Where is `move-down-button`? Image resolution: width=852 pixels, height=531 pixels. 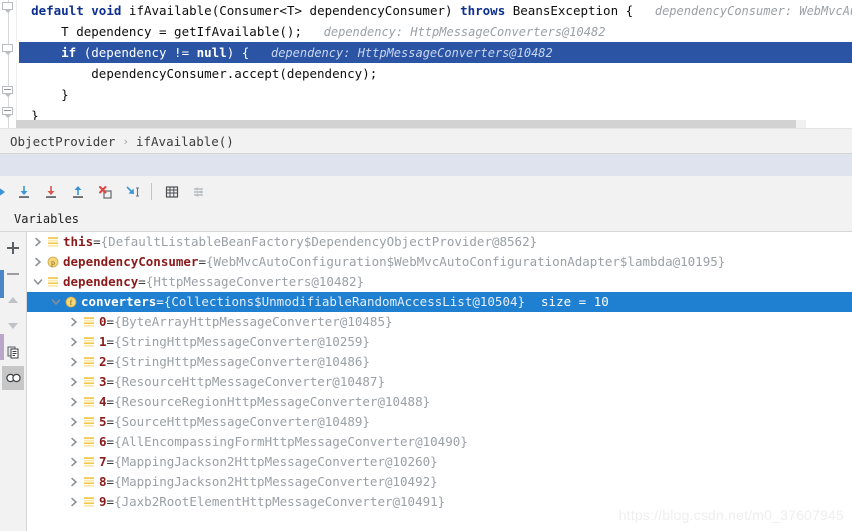 move-down-button is located at coordinates (13, 326).